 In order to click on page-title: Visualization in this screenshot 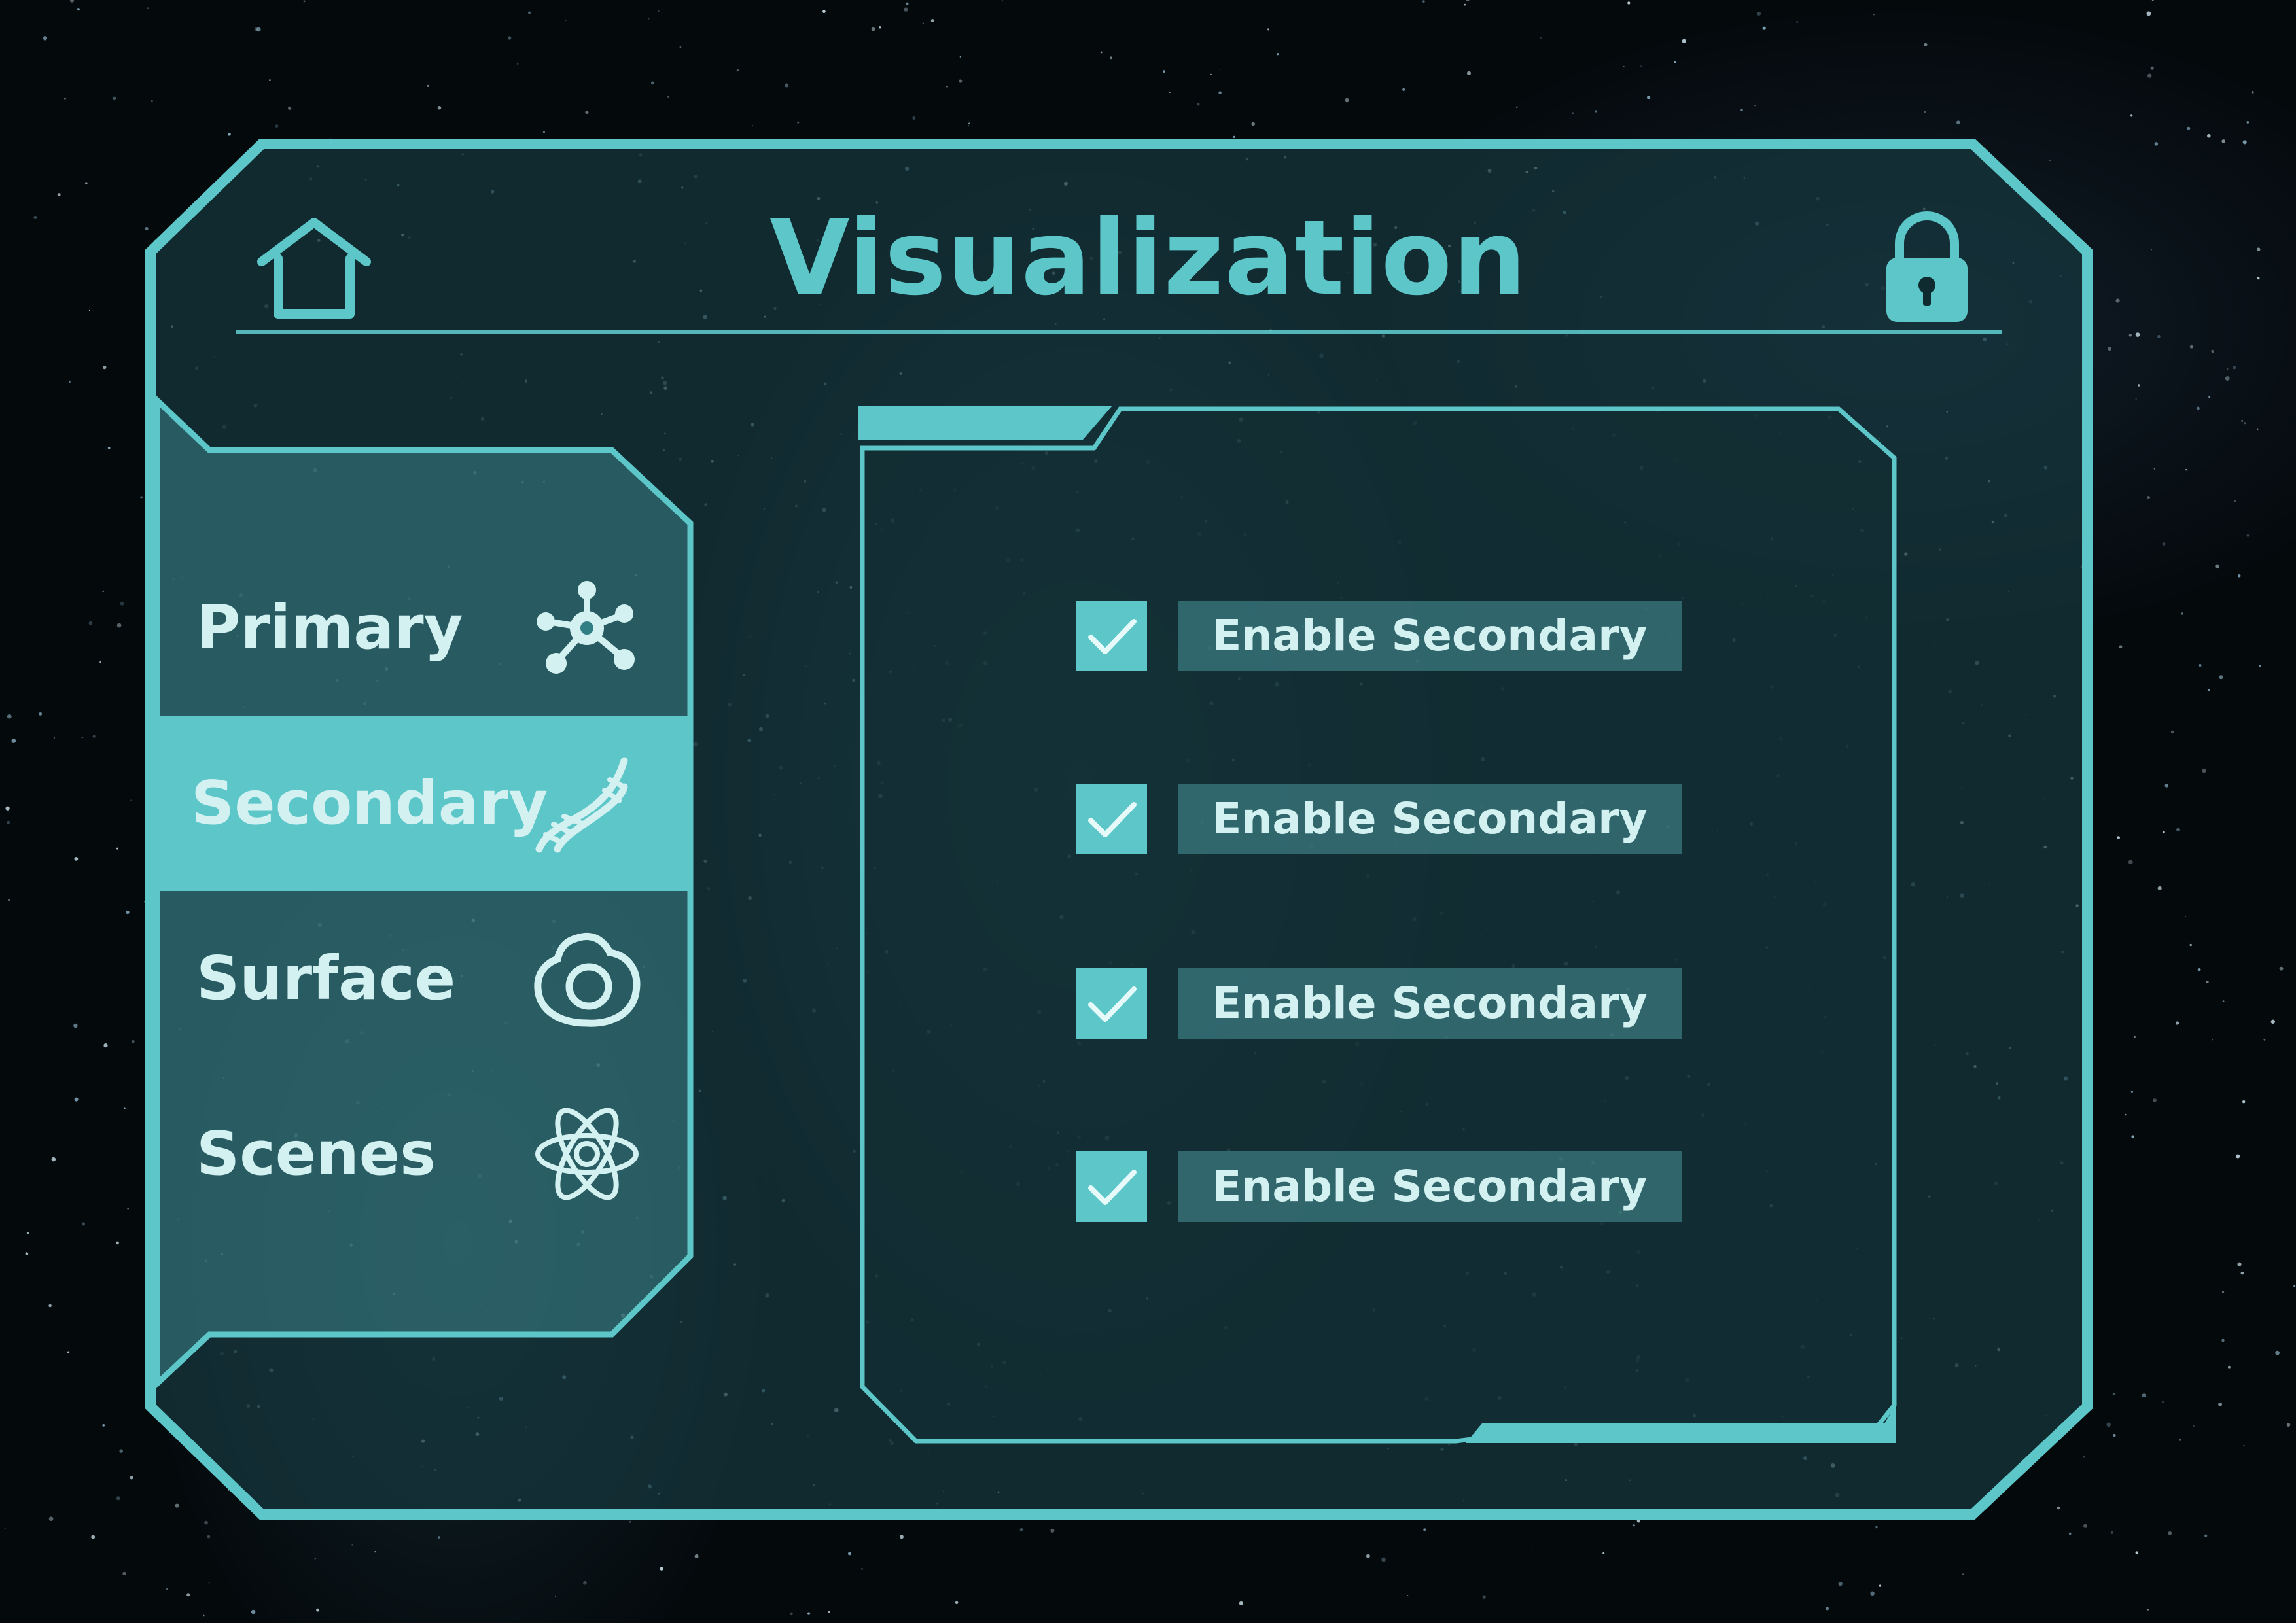, I will do `click(1148, 258)`.